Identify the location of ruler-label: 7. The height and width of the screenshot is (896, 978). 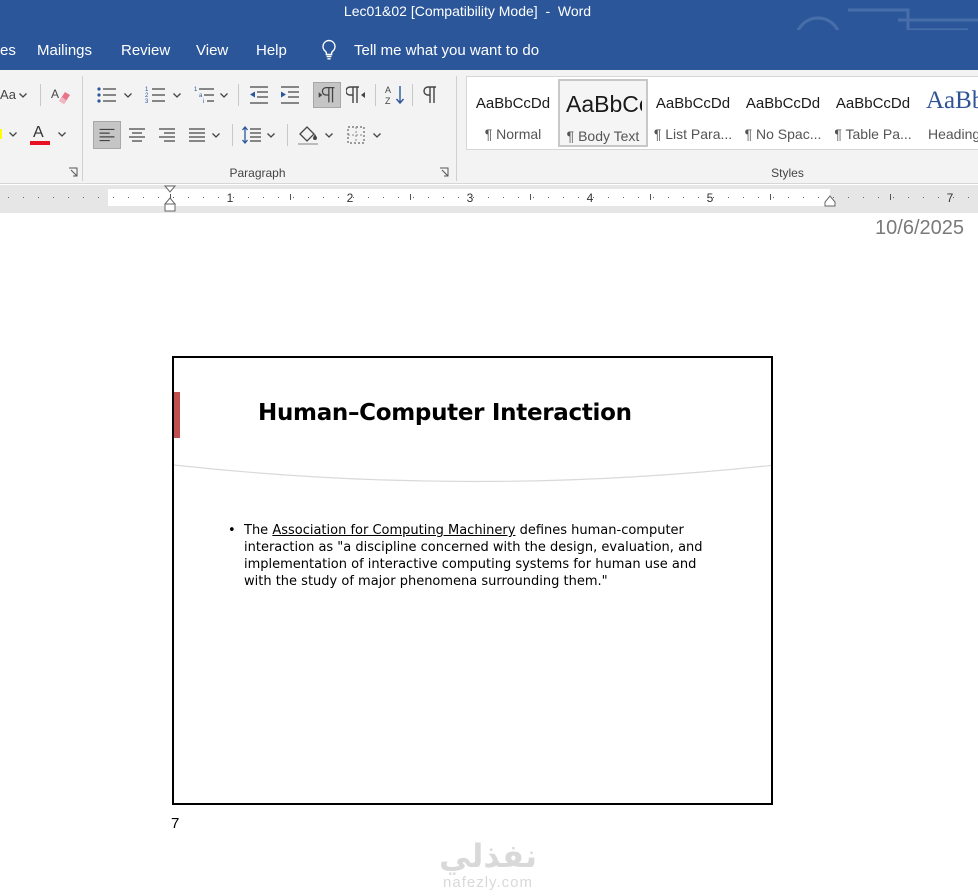
(950, 198).